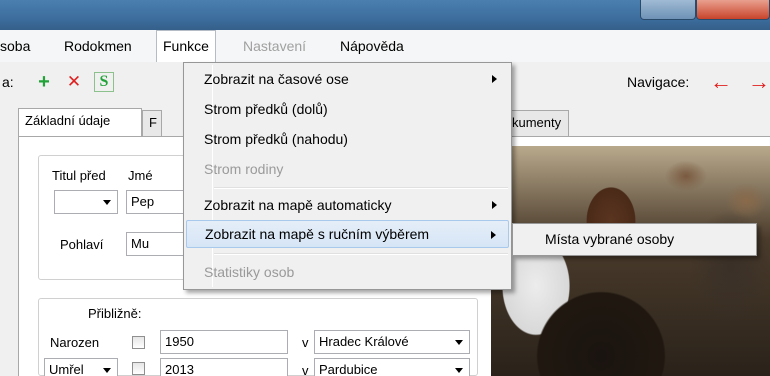  Describe the element at coordinates (537, 123) in the screenshot. I see `tab-dokumenty: kumenty` at that location.